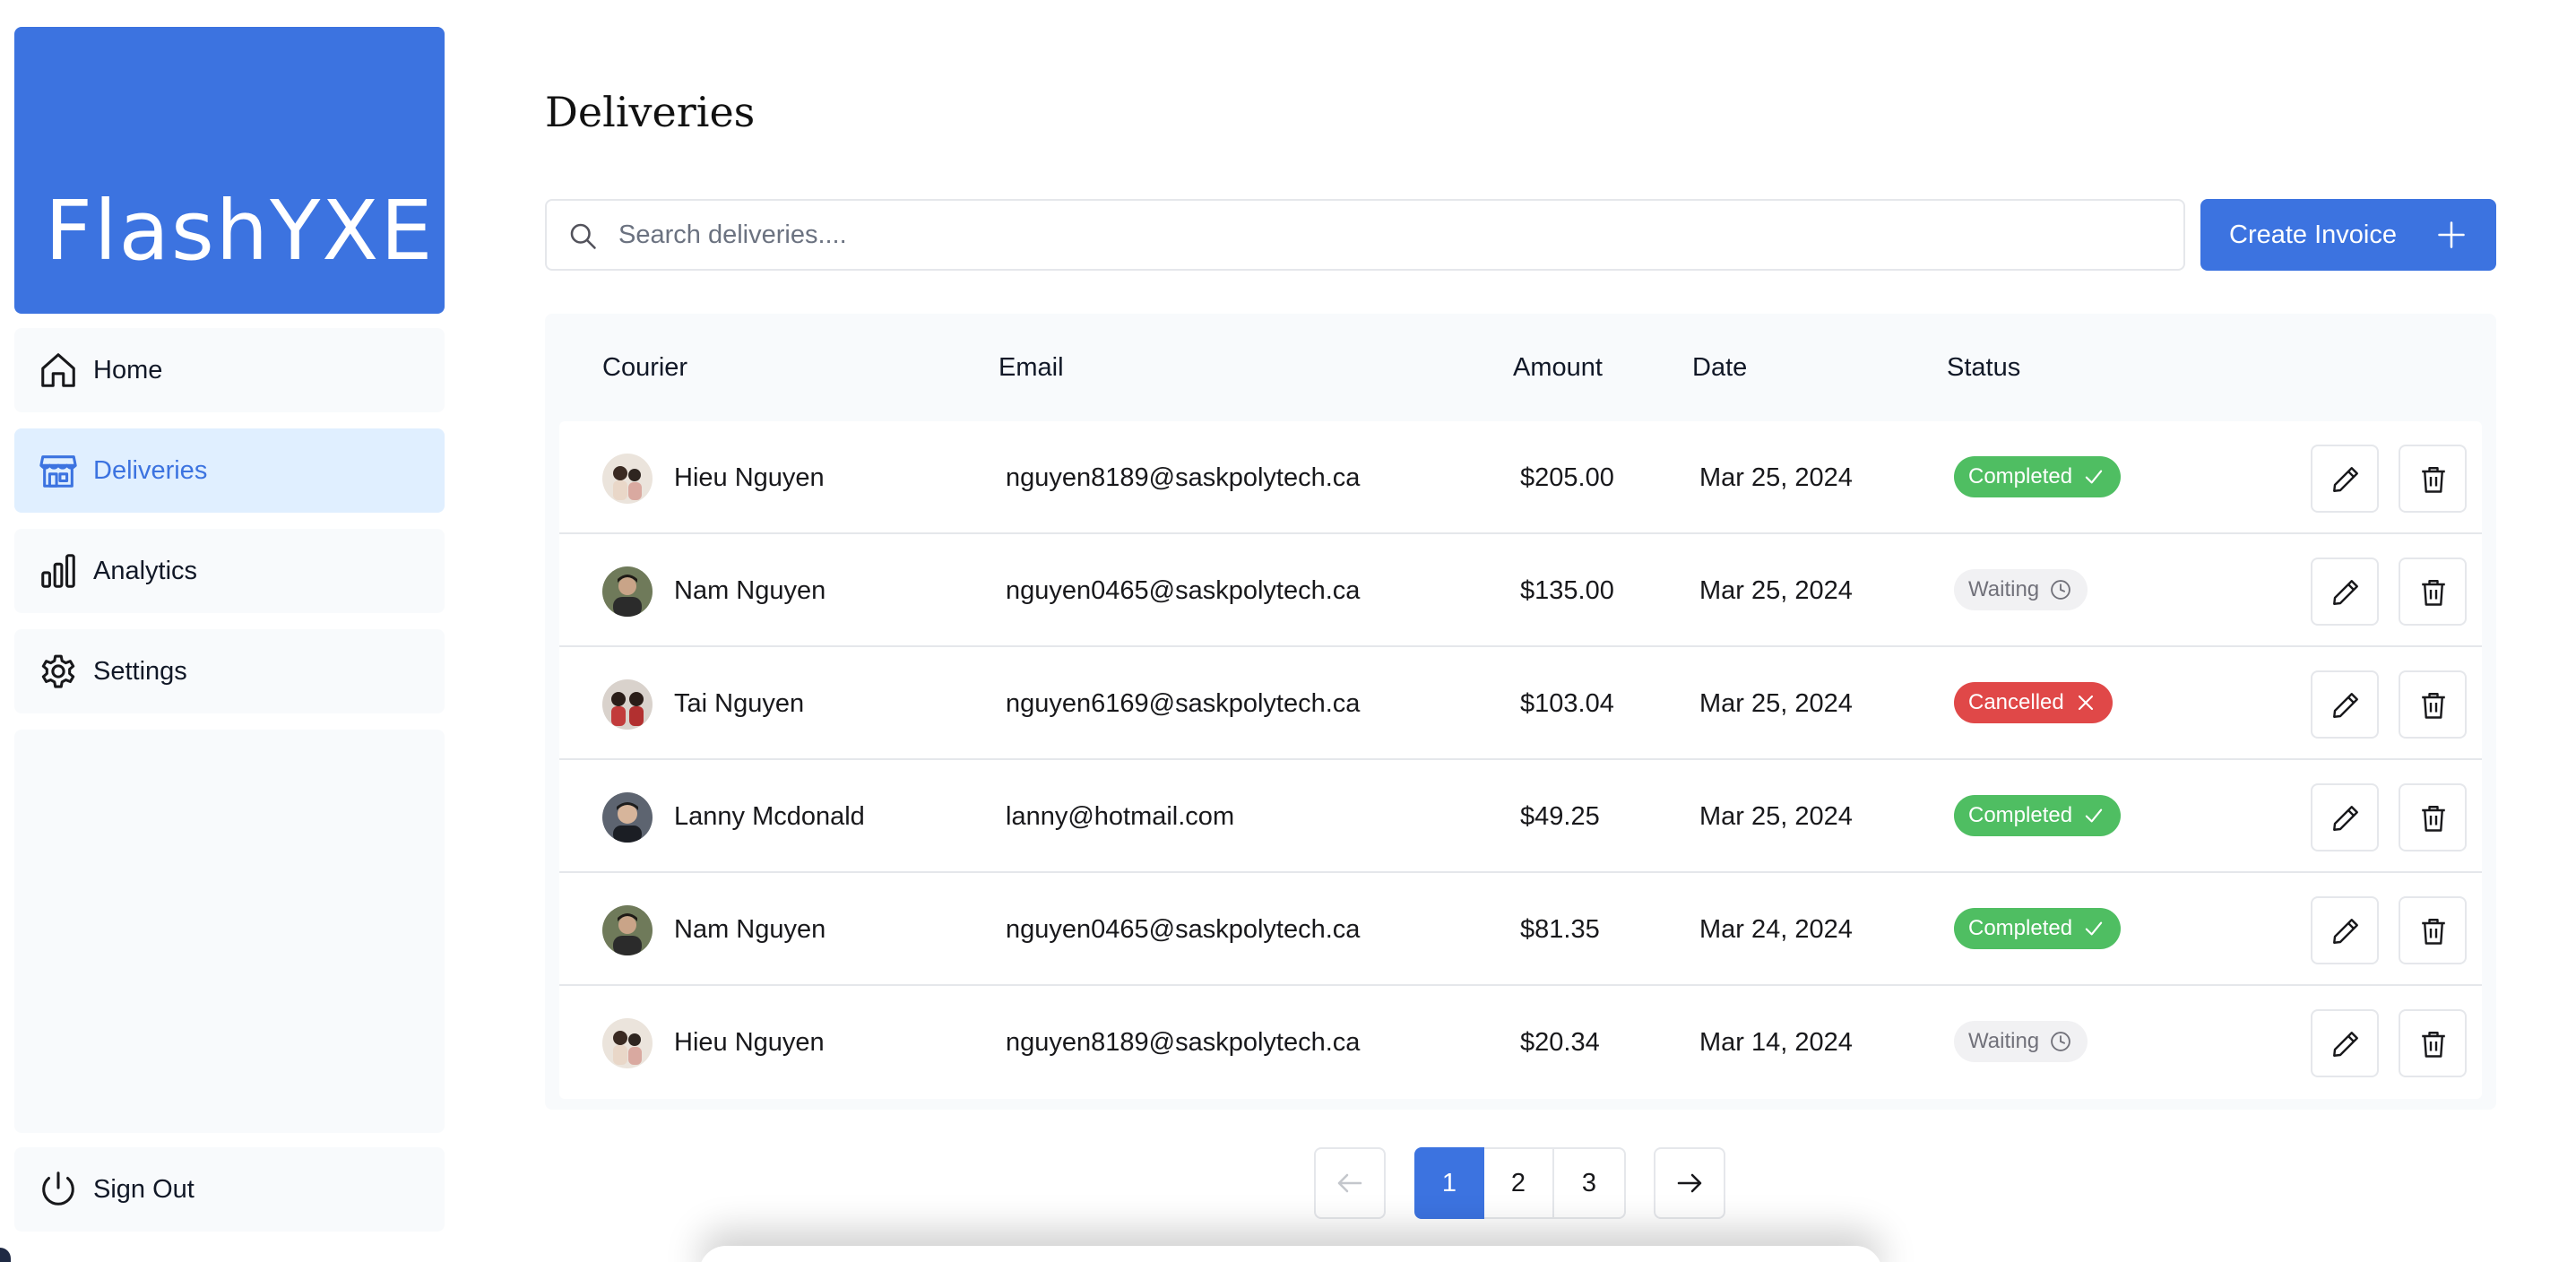 The height and width of the screenshot is (1262, 2576). Describe the element at coordinates (1560, 930) in the screenshot. I see `delivery-amount: $81.35` at that location.